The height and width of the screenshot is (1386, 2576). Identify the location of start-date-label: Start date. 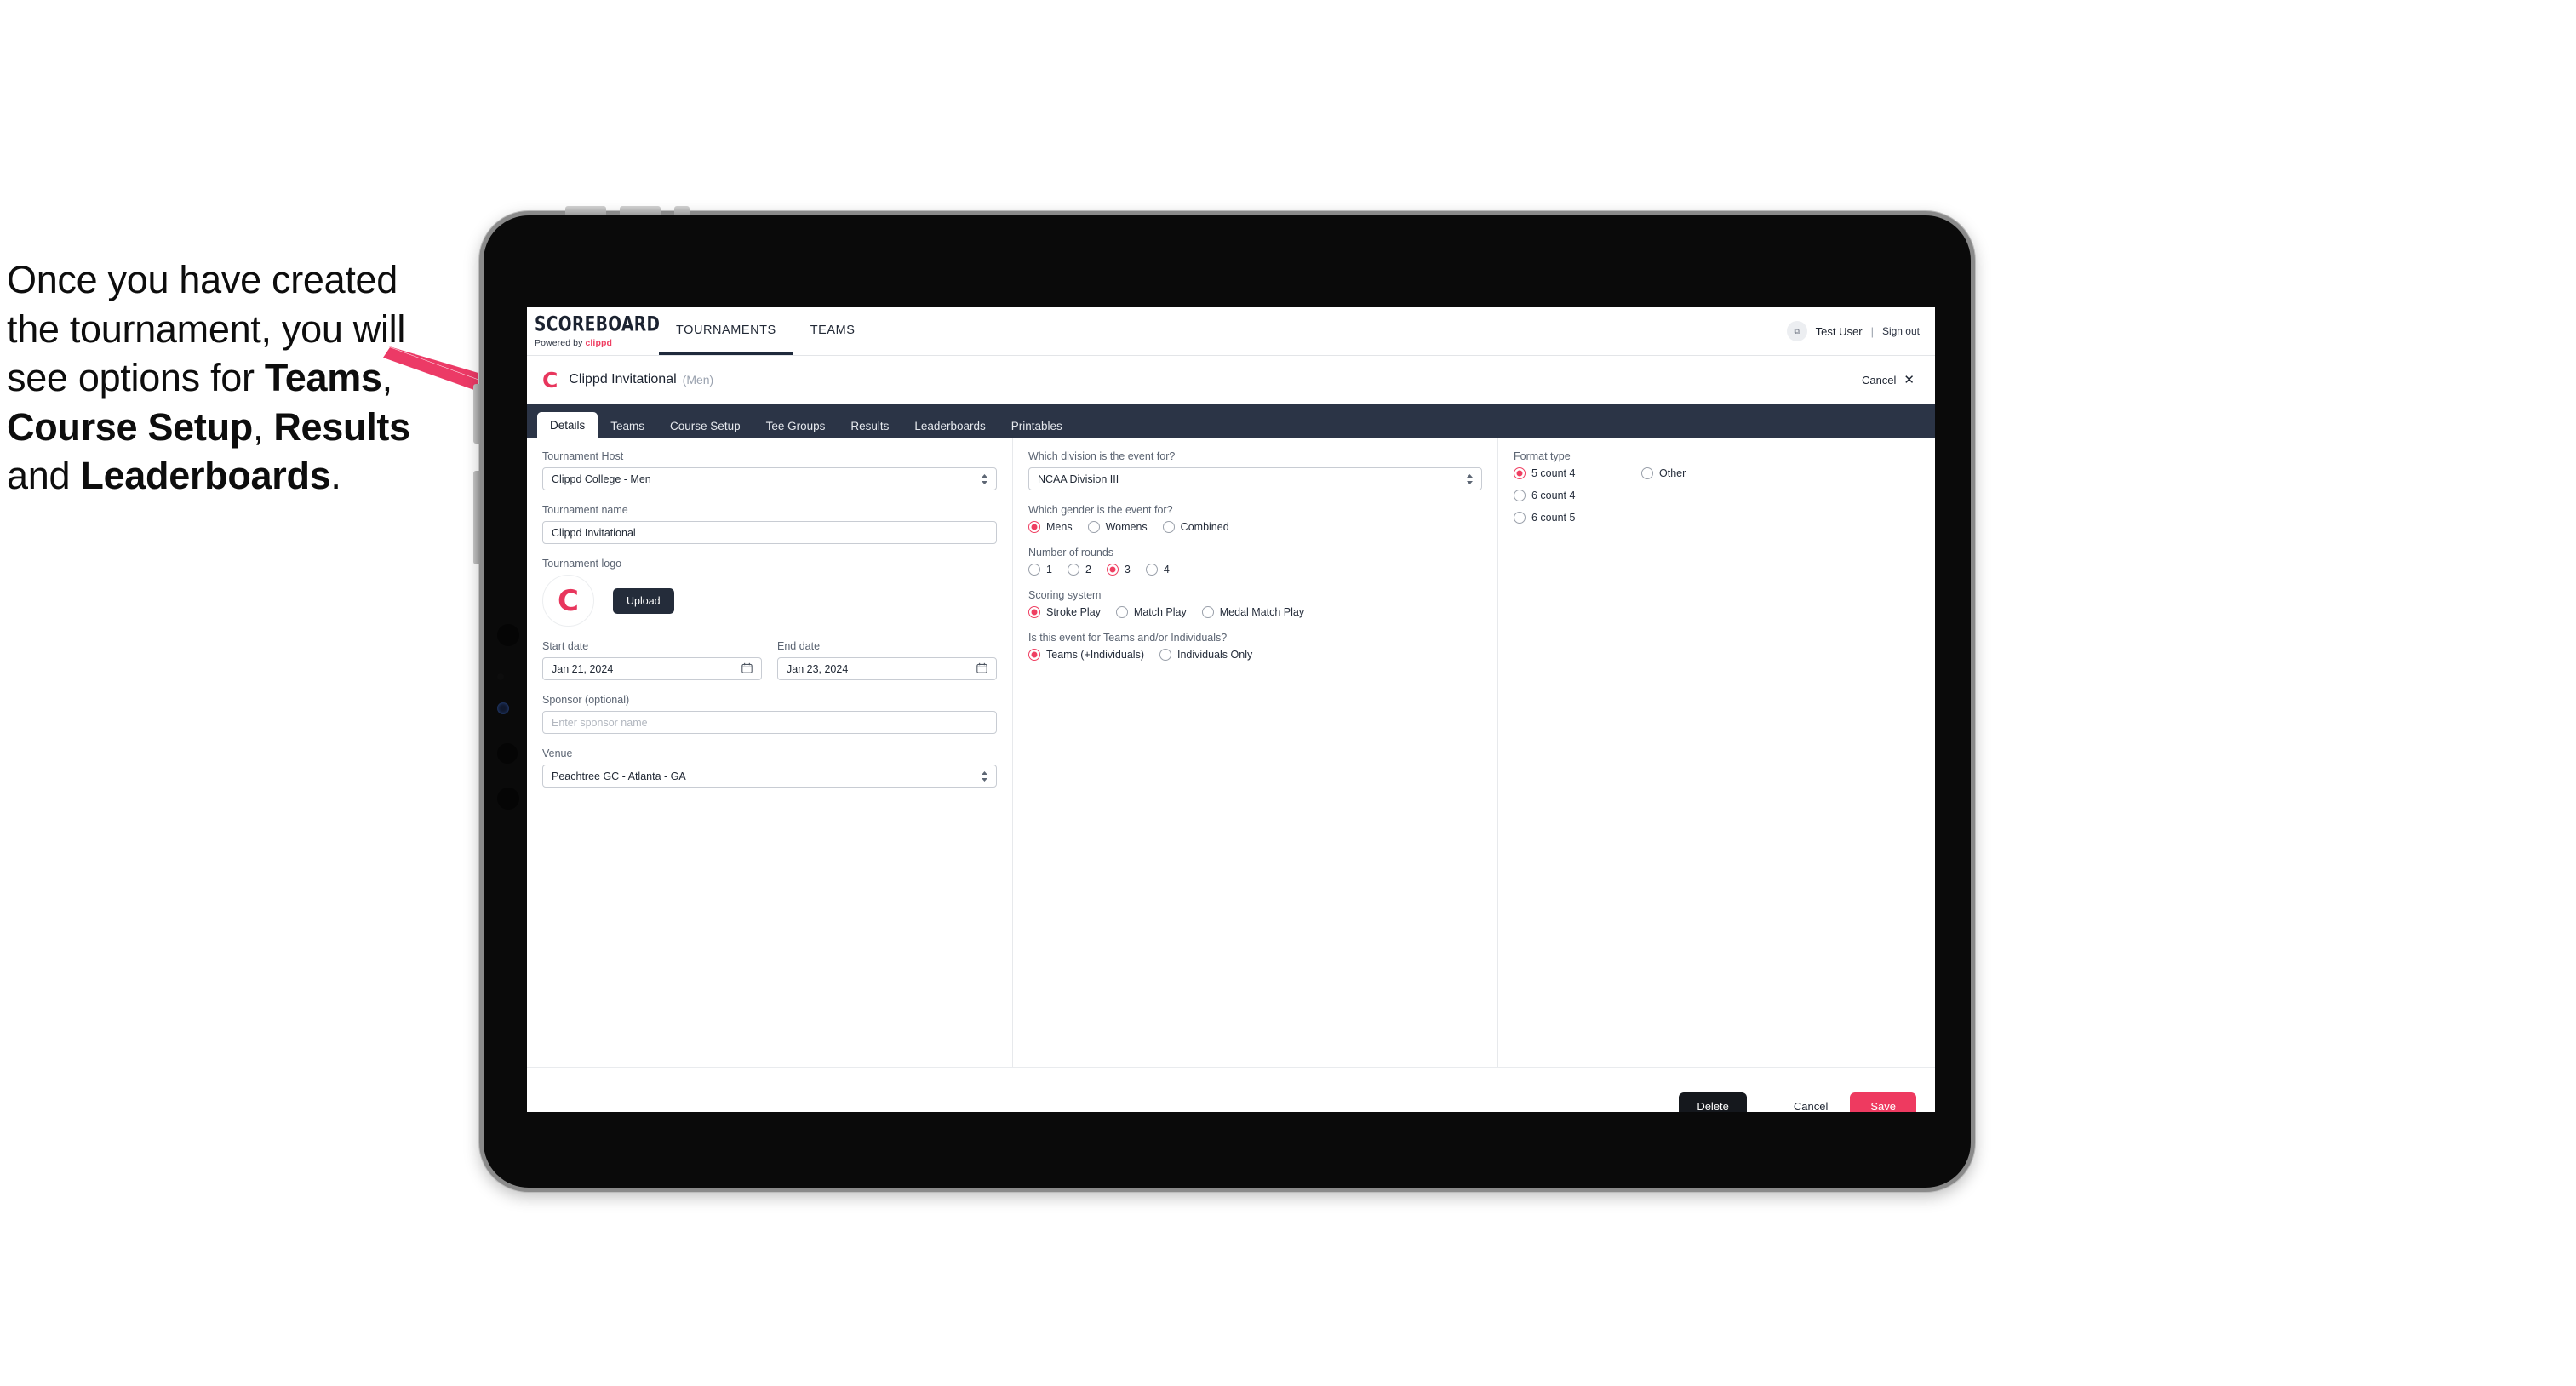
(565, 646).